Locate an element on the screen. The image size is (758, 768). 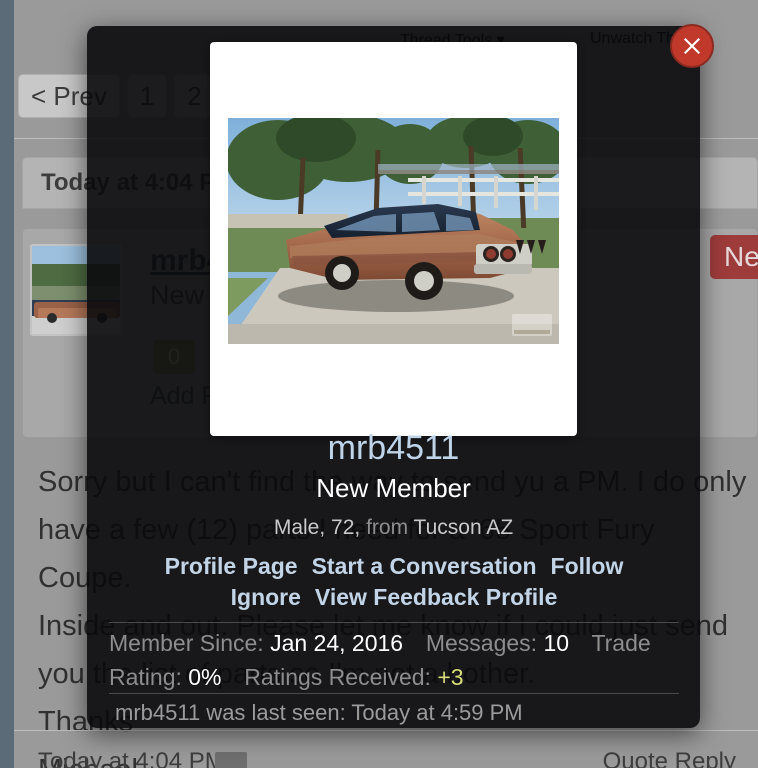
ratings-received-value: +3 is located at coordinates (450, 677).